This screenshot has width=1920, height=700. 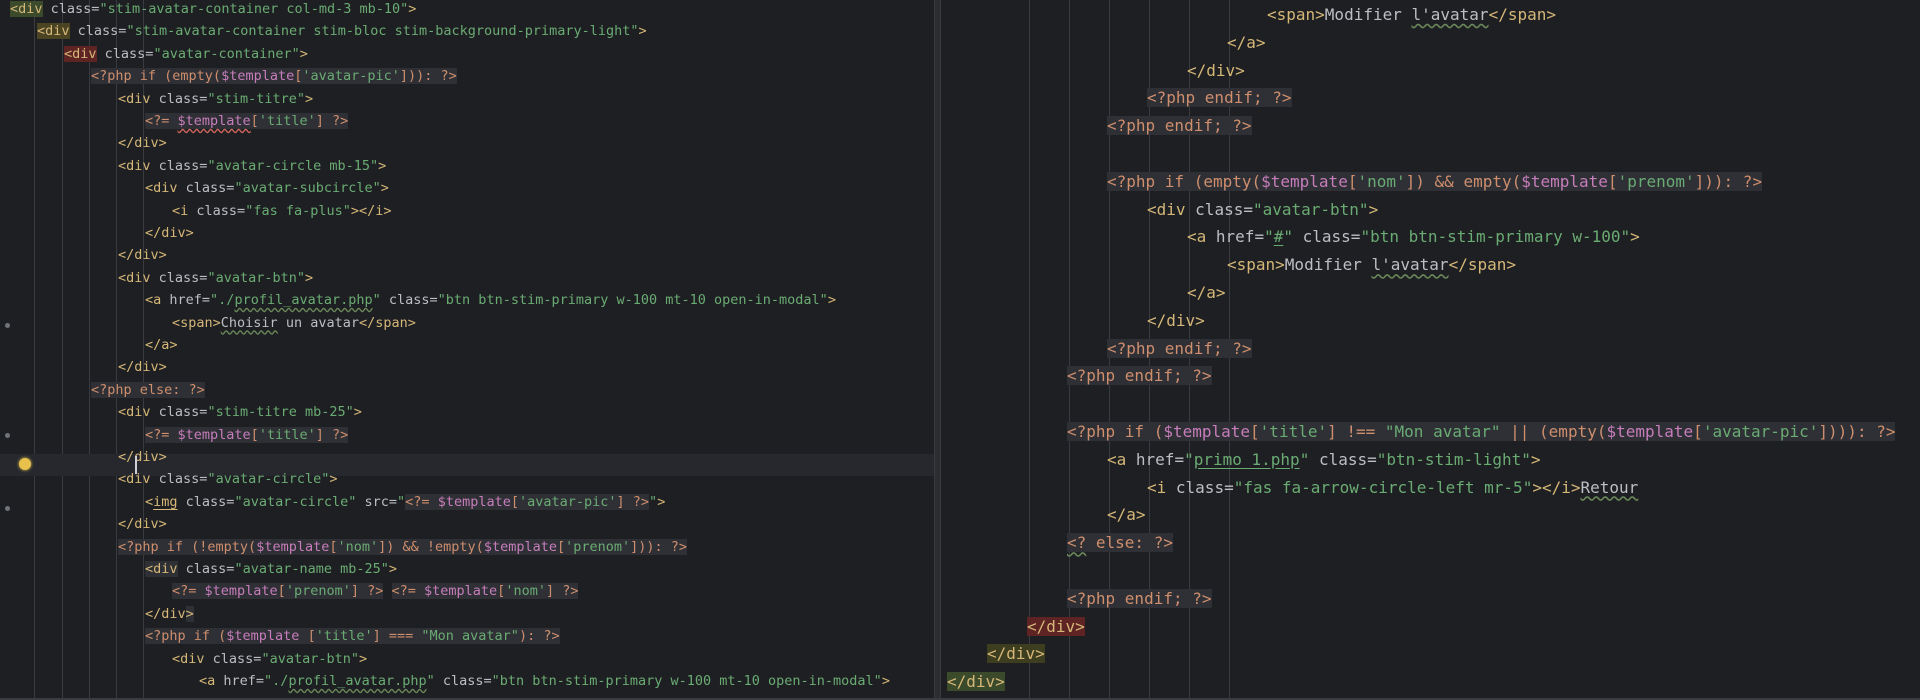 What do you see at coordinates (25, 464) in the screenshot?
I see `lightbulb-icon` at bounding box center [25, 464].